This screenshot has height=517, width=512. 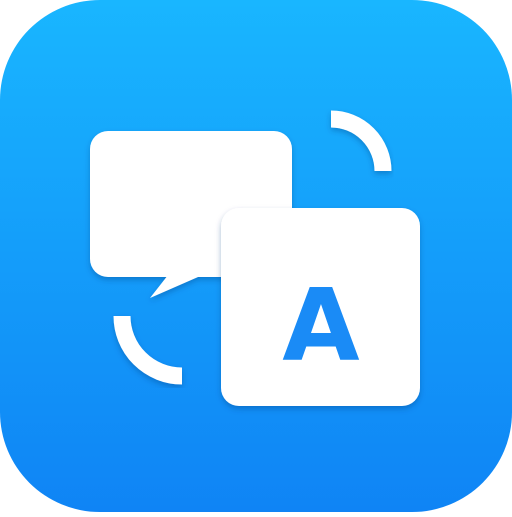 What do you see at coordinates (320, 325) in the screenshot?
I see `glyph-letter: A` at bounding box center [320, 325].